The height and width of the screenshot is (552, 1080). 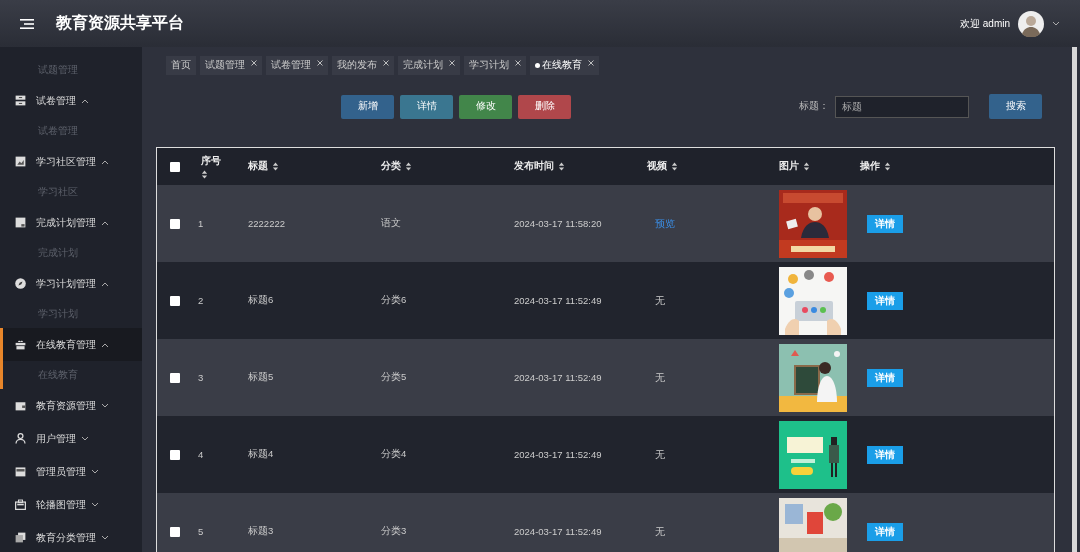 I want to click on wallet-icon, so click(x=20, y=405).